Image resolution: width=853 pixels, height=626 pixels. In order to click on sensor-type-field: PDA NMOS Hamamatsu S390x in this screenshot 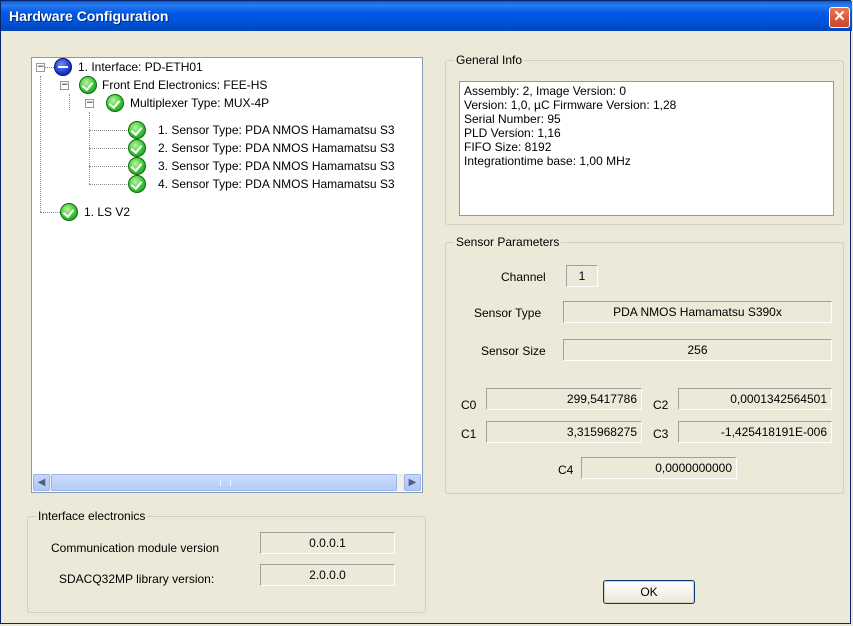, I will do `click(697, 312)`.